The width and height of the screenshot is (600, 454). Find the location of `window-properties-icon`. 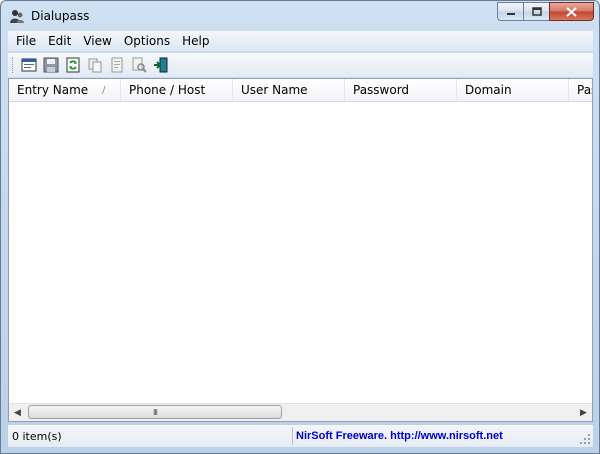

window-properties-icon is located at coordinates (29, 65).